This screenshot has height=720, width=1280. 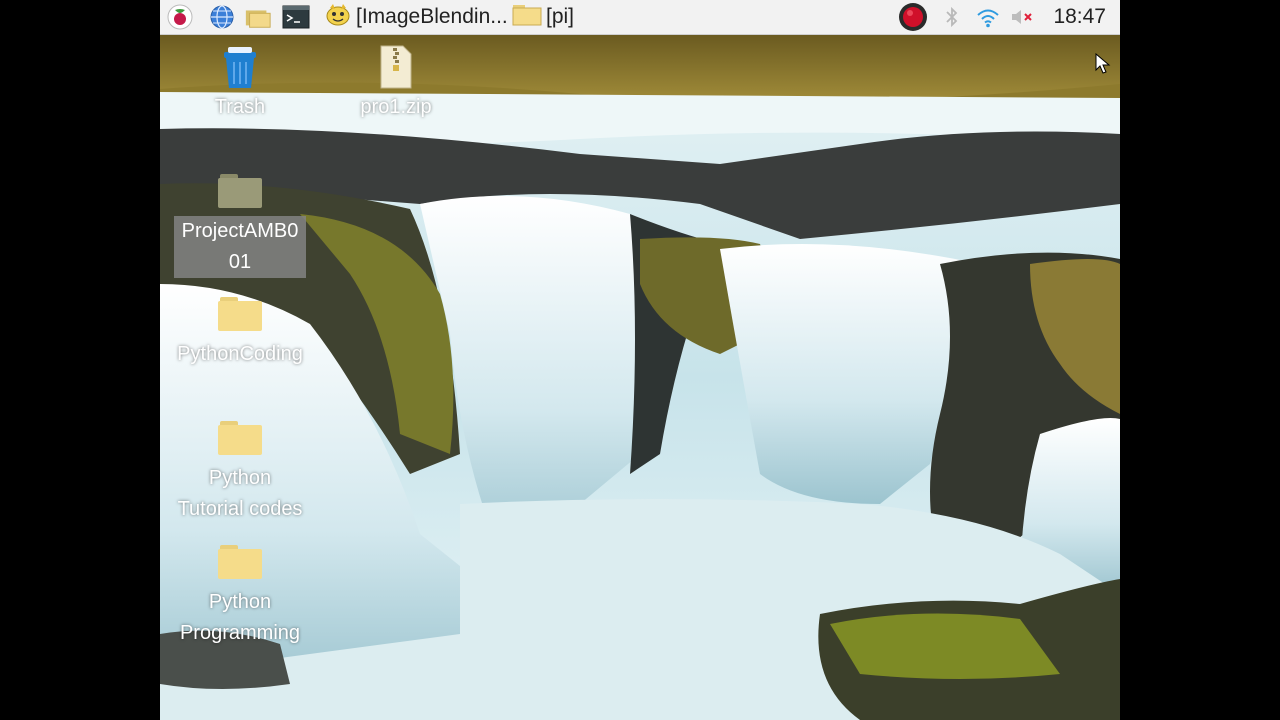 I want to click on raspberry-menu-icon, so click(x=180, y=17).